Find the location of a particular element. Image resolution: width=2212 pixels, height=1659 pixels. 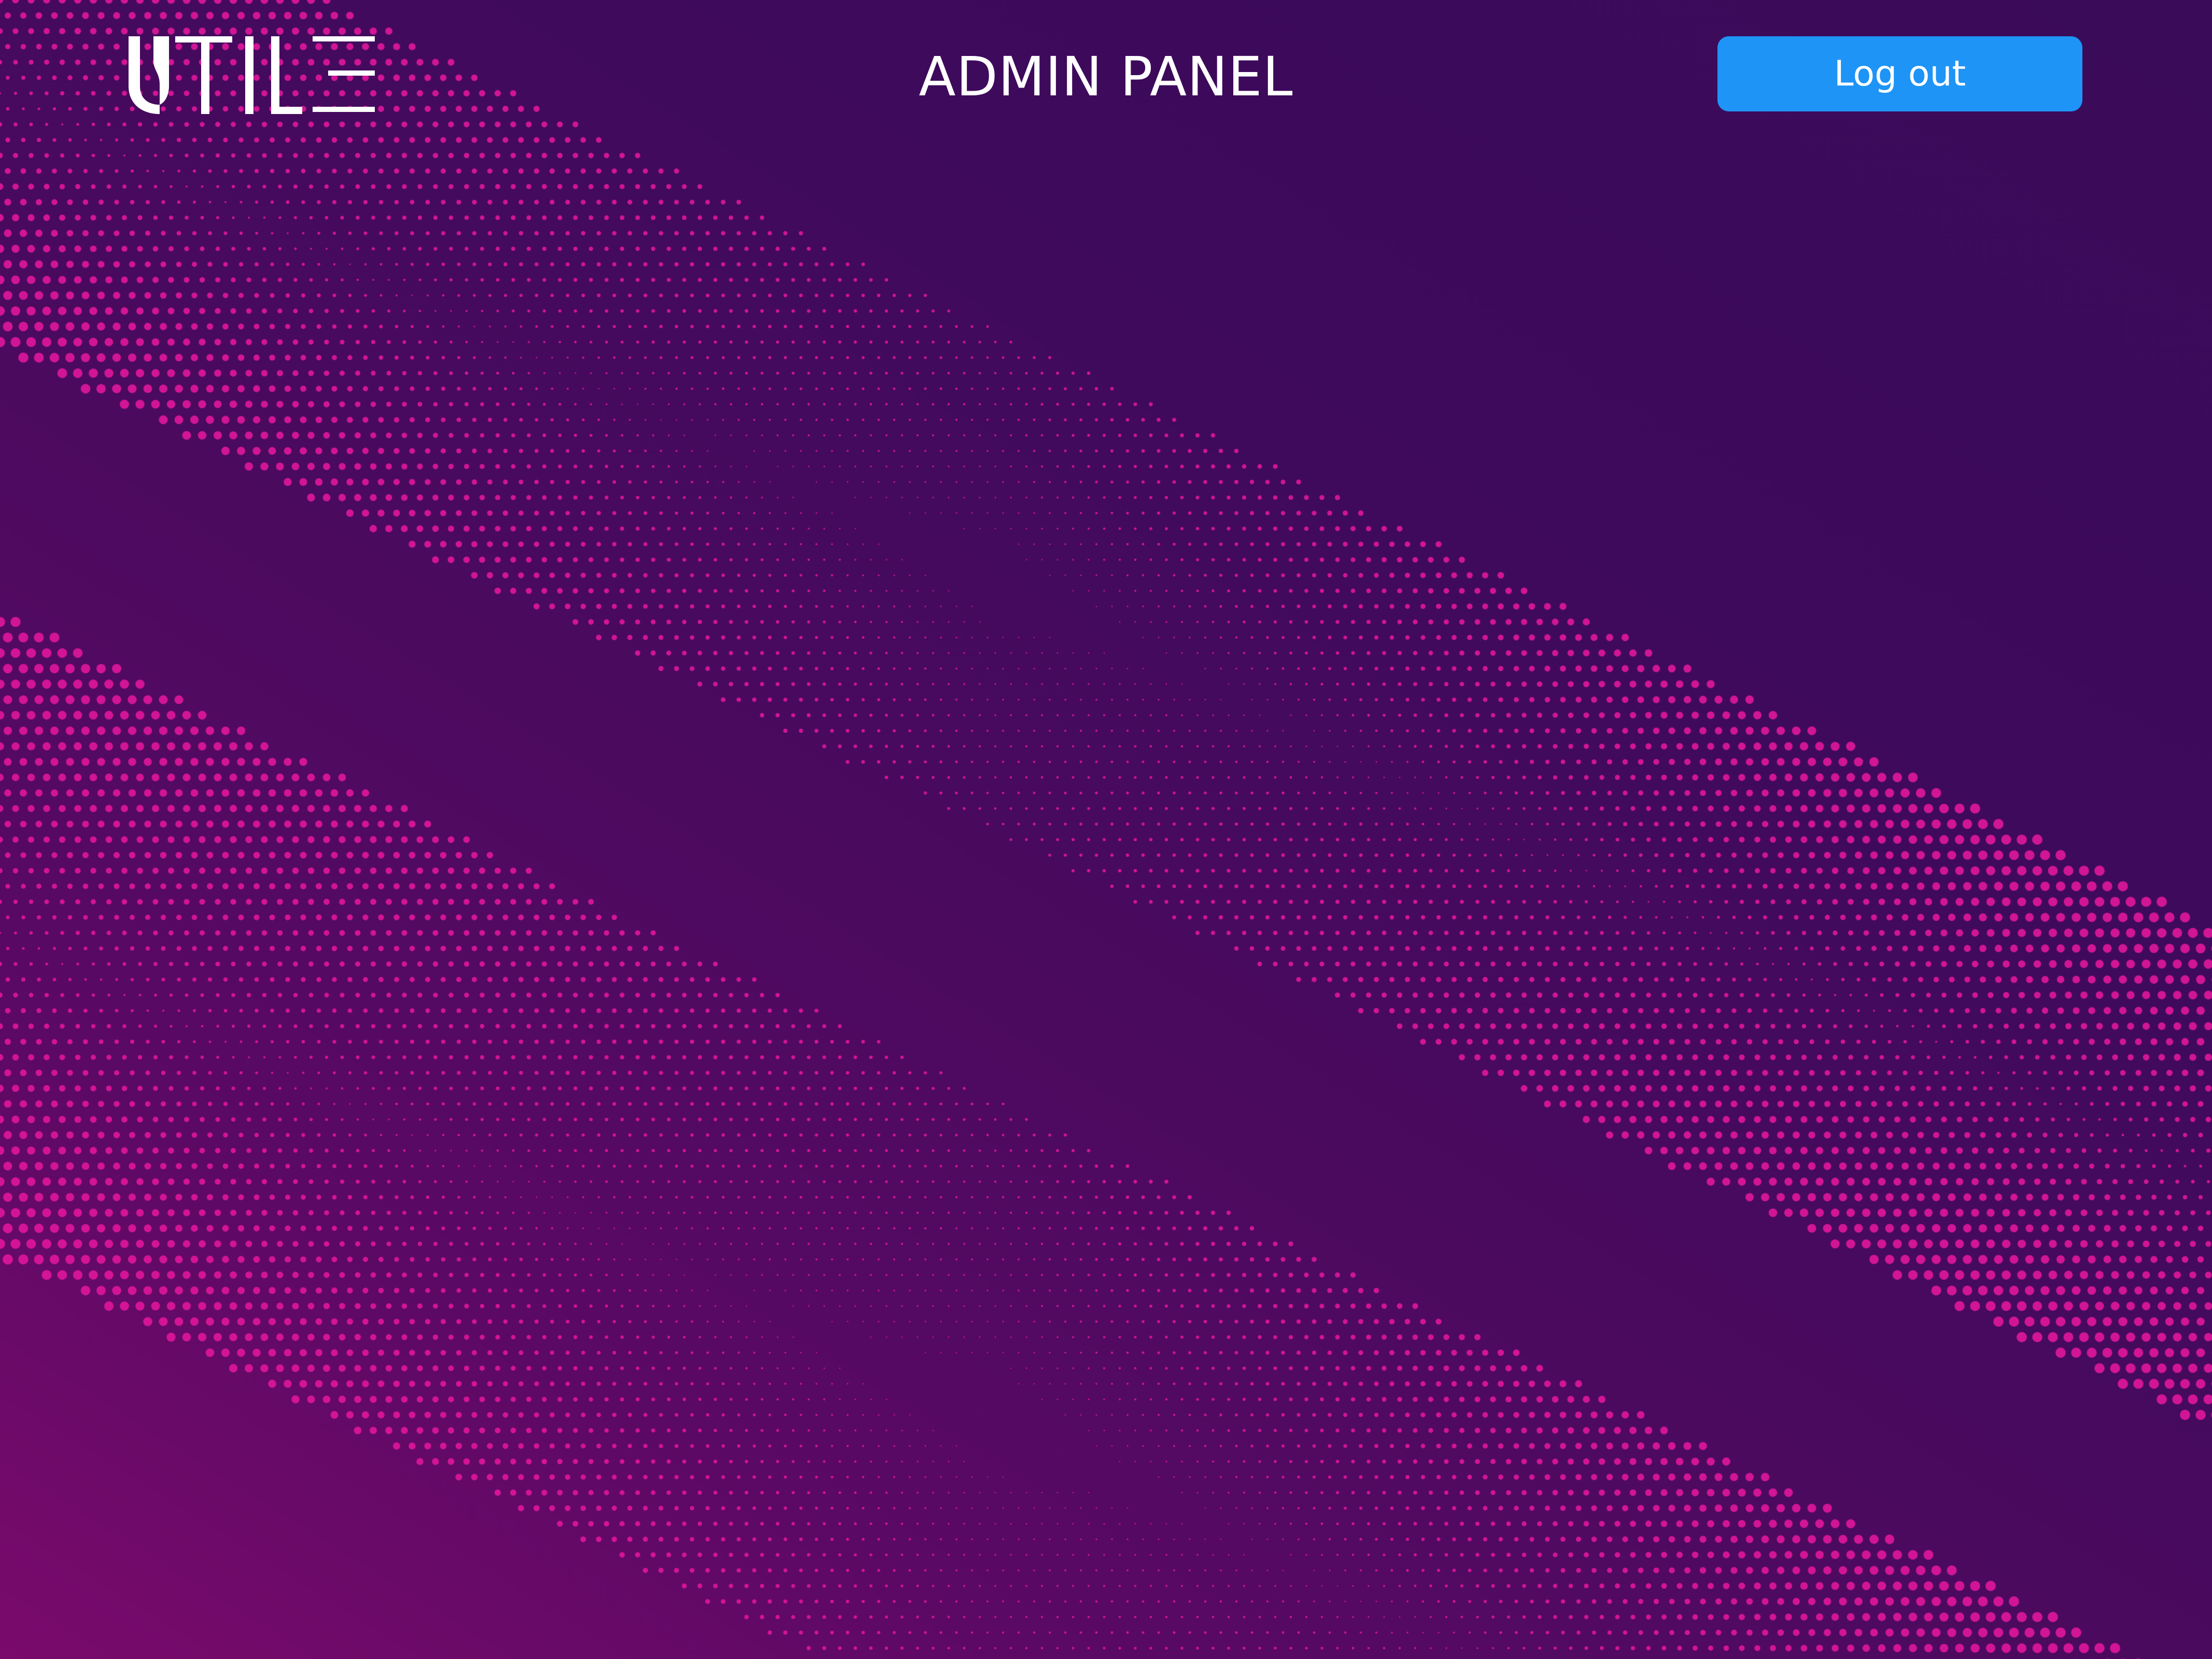

logout-button: Log out is located at coordinates (1899, 73).